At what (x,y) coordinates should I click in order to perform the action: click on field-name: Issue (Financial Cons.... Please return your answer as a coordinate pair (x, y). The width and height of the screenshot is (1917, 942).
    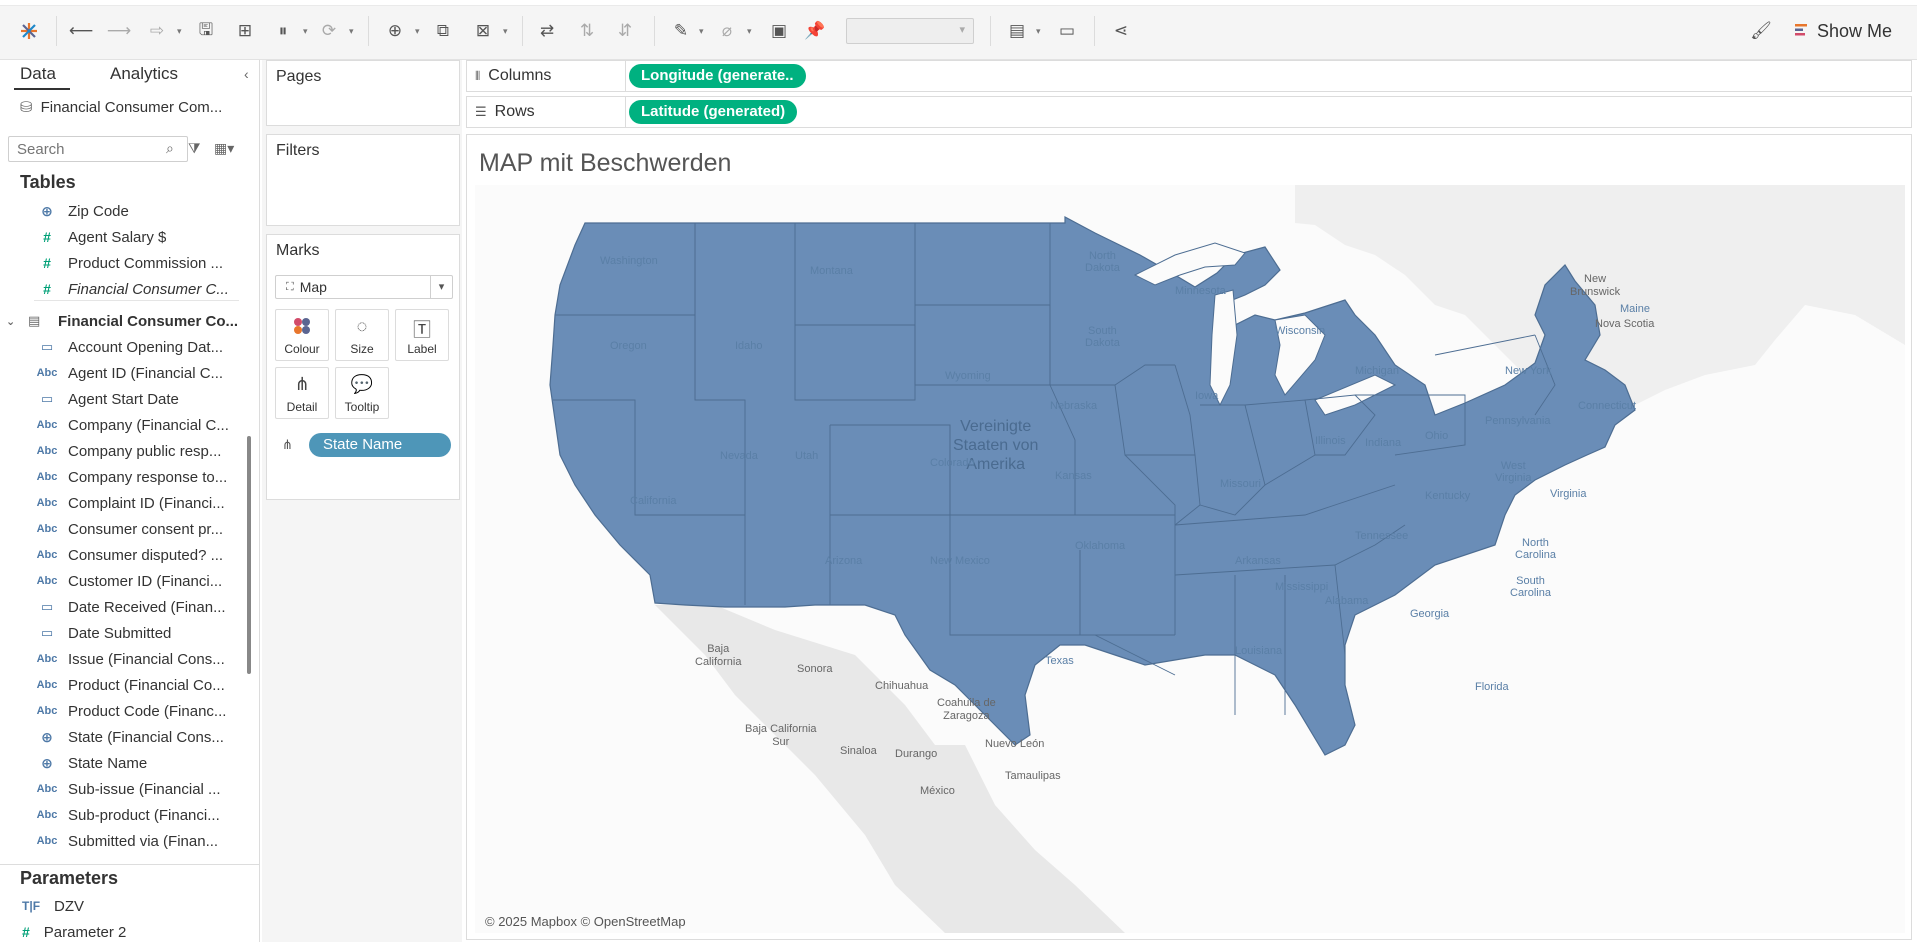
    Looking at the image, I should click on (146, 659).